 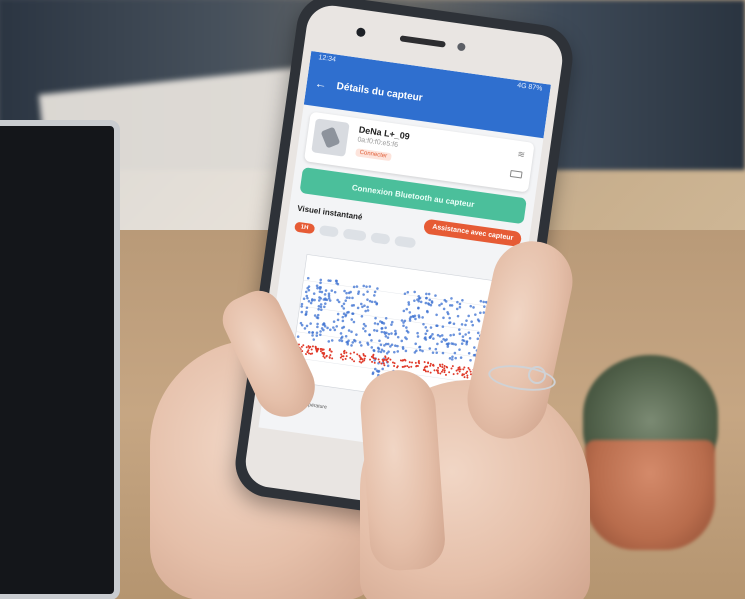 I want to click on filter-chip-7j: 7J, so click(x=380, y=238).